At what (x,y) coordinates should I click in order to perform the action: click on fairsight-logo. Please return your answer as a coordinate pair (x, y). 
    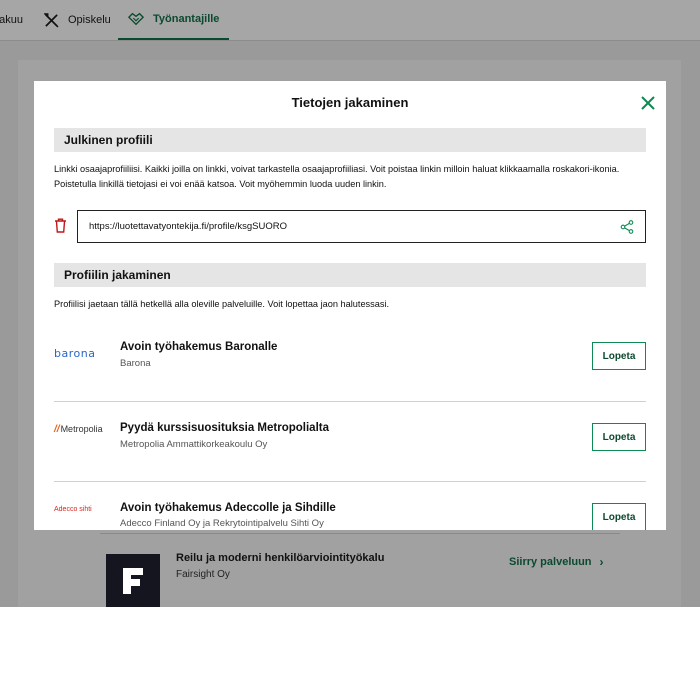
    Looking at the image, I should click on (133, 580).